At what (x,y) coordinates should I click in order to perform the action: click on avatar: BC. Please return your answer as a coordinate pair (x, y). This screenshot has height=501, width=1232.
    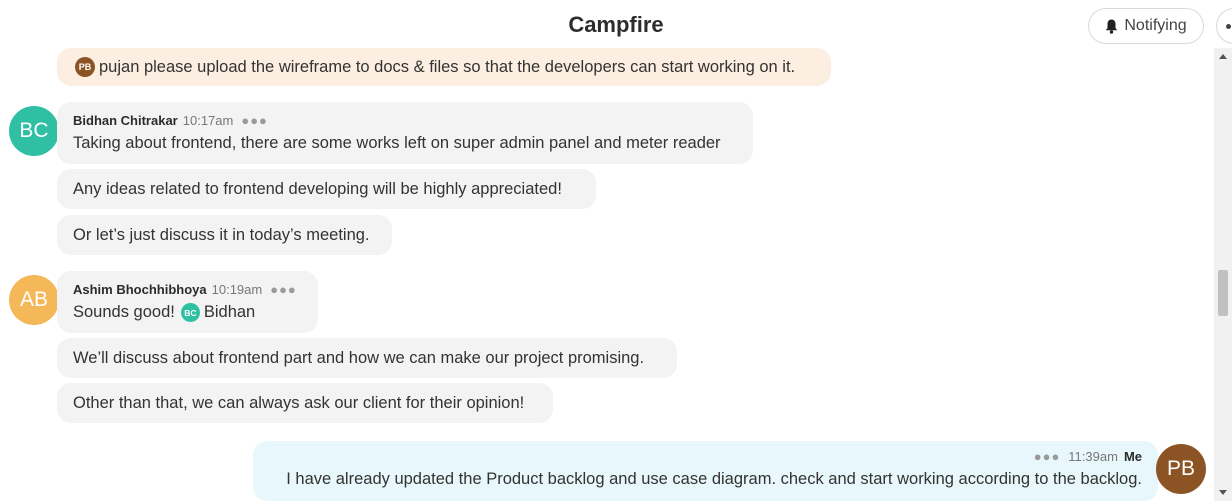
    Looking at the image, I should click on (34, 131).